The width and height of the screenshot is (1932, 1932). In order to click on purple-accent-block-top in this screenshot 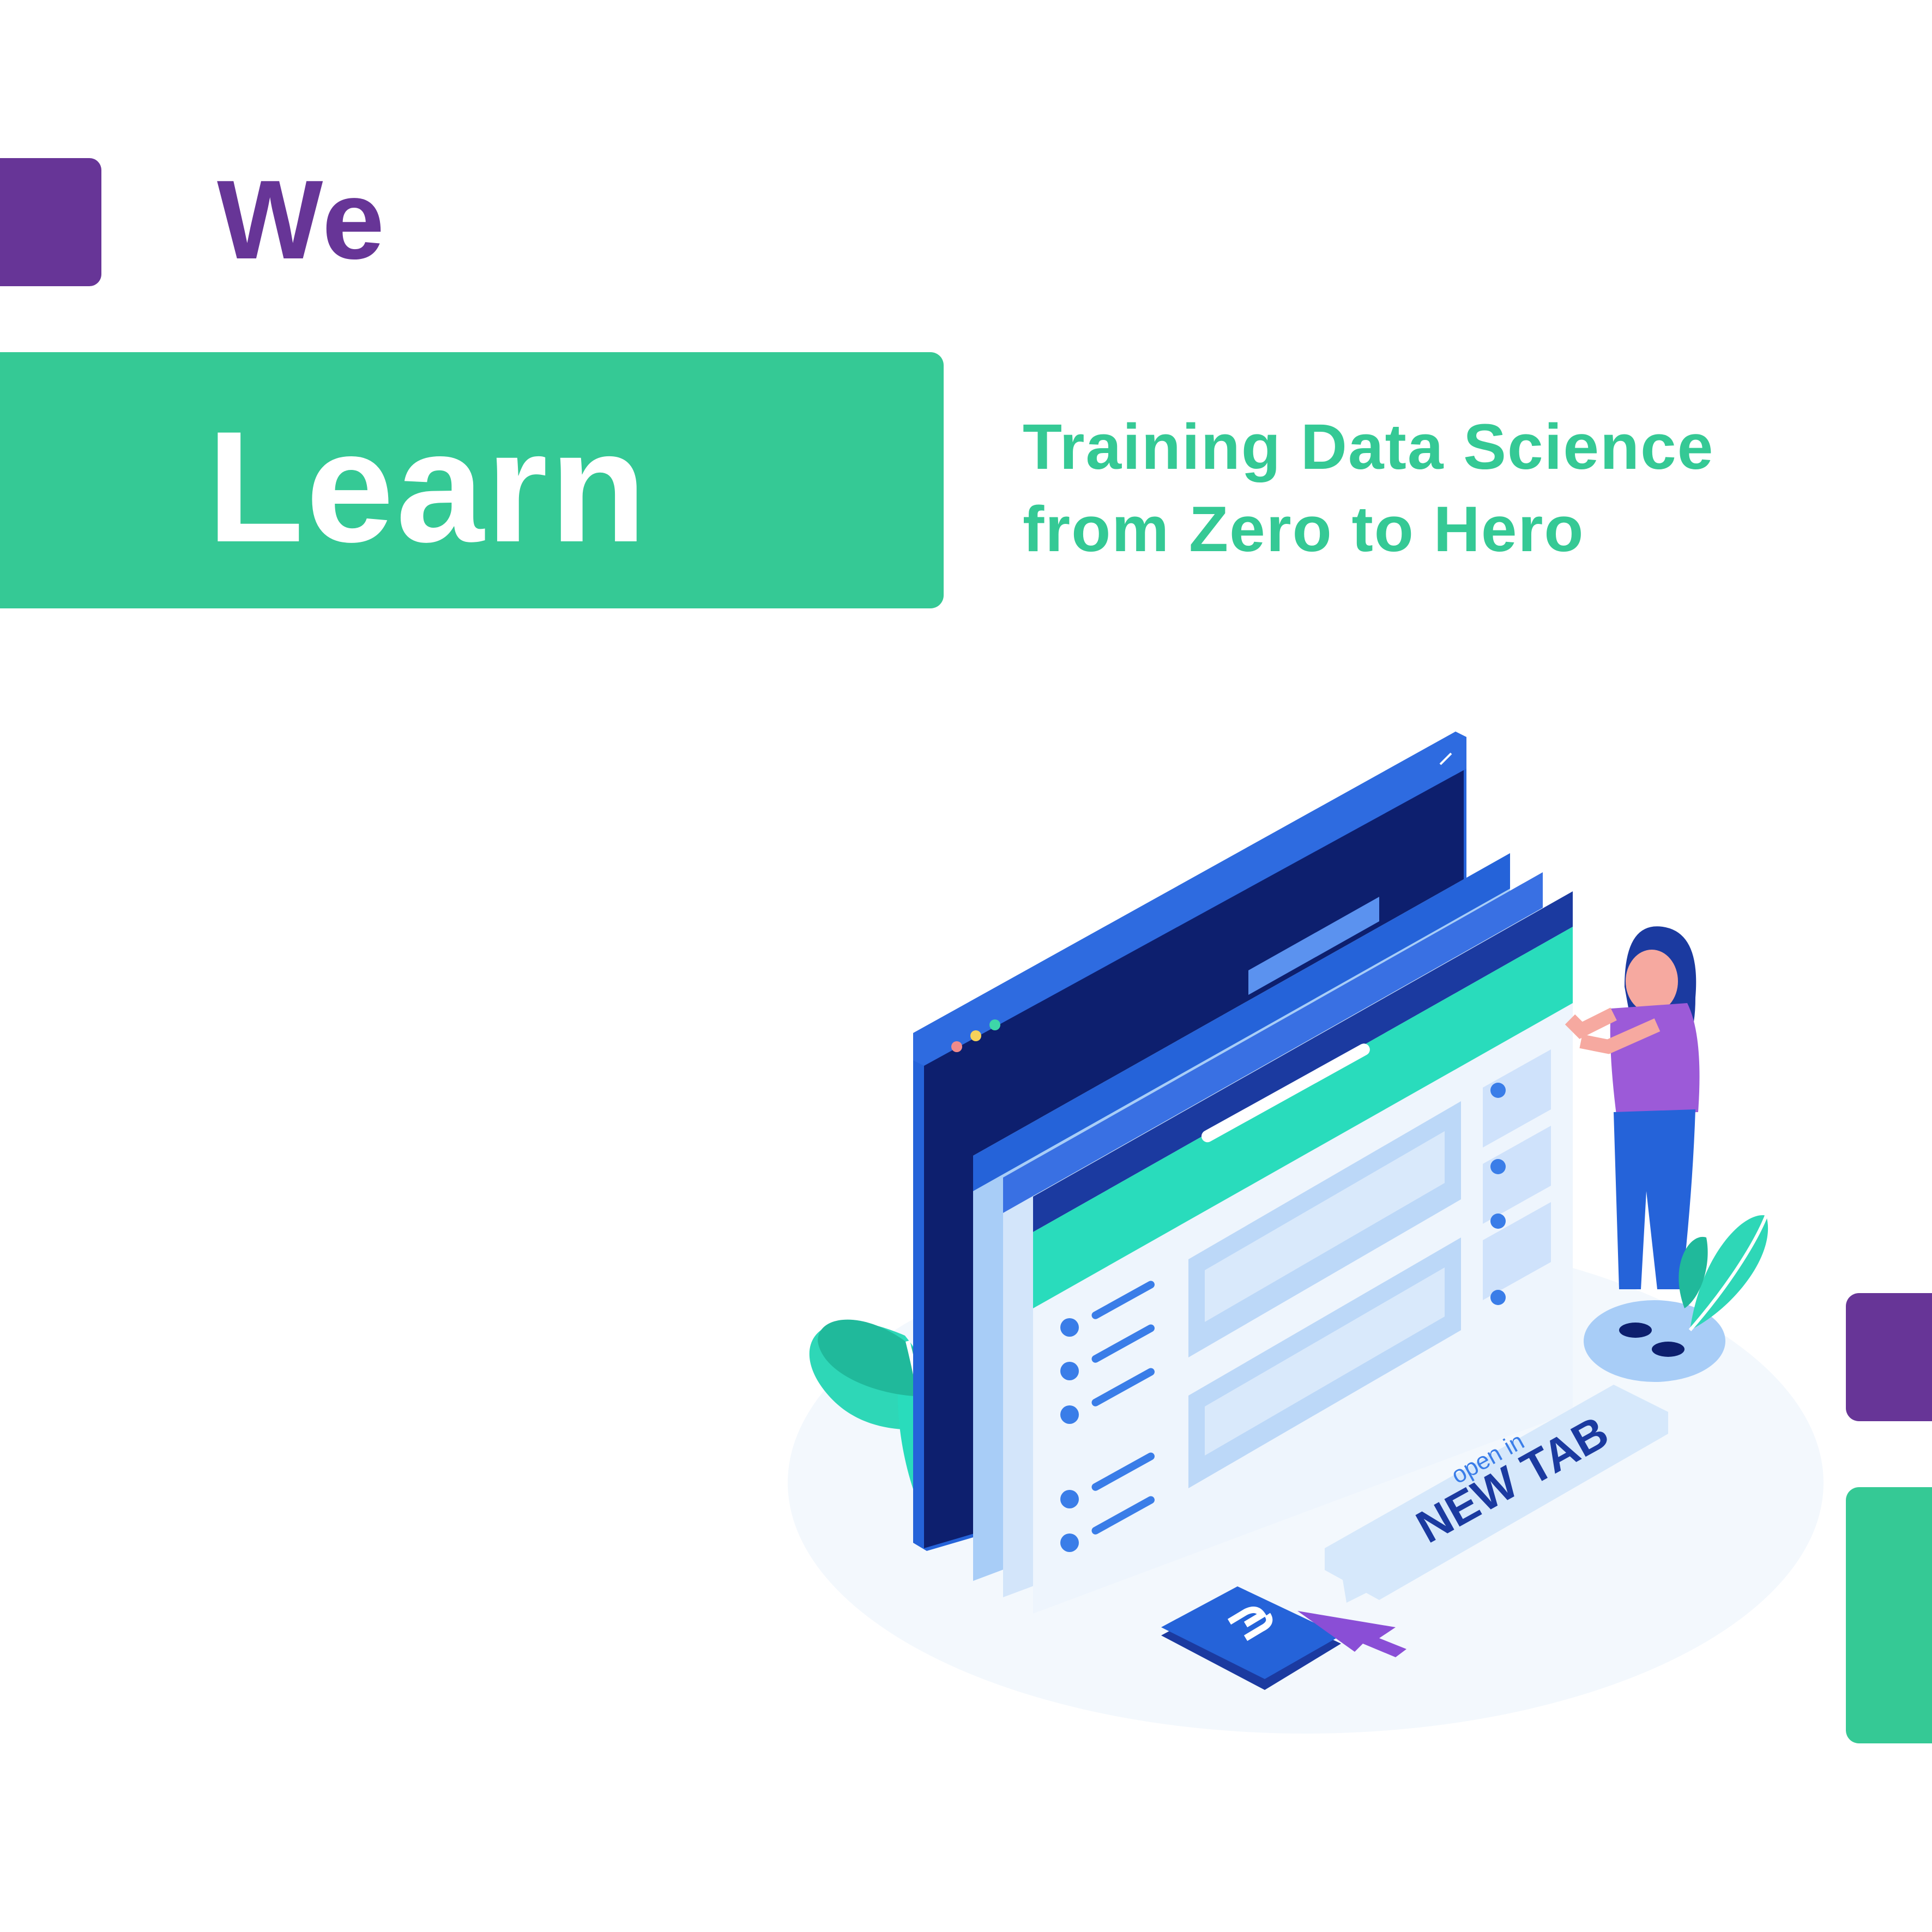, I will do `click(50, 222)`.